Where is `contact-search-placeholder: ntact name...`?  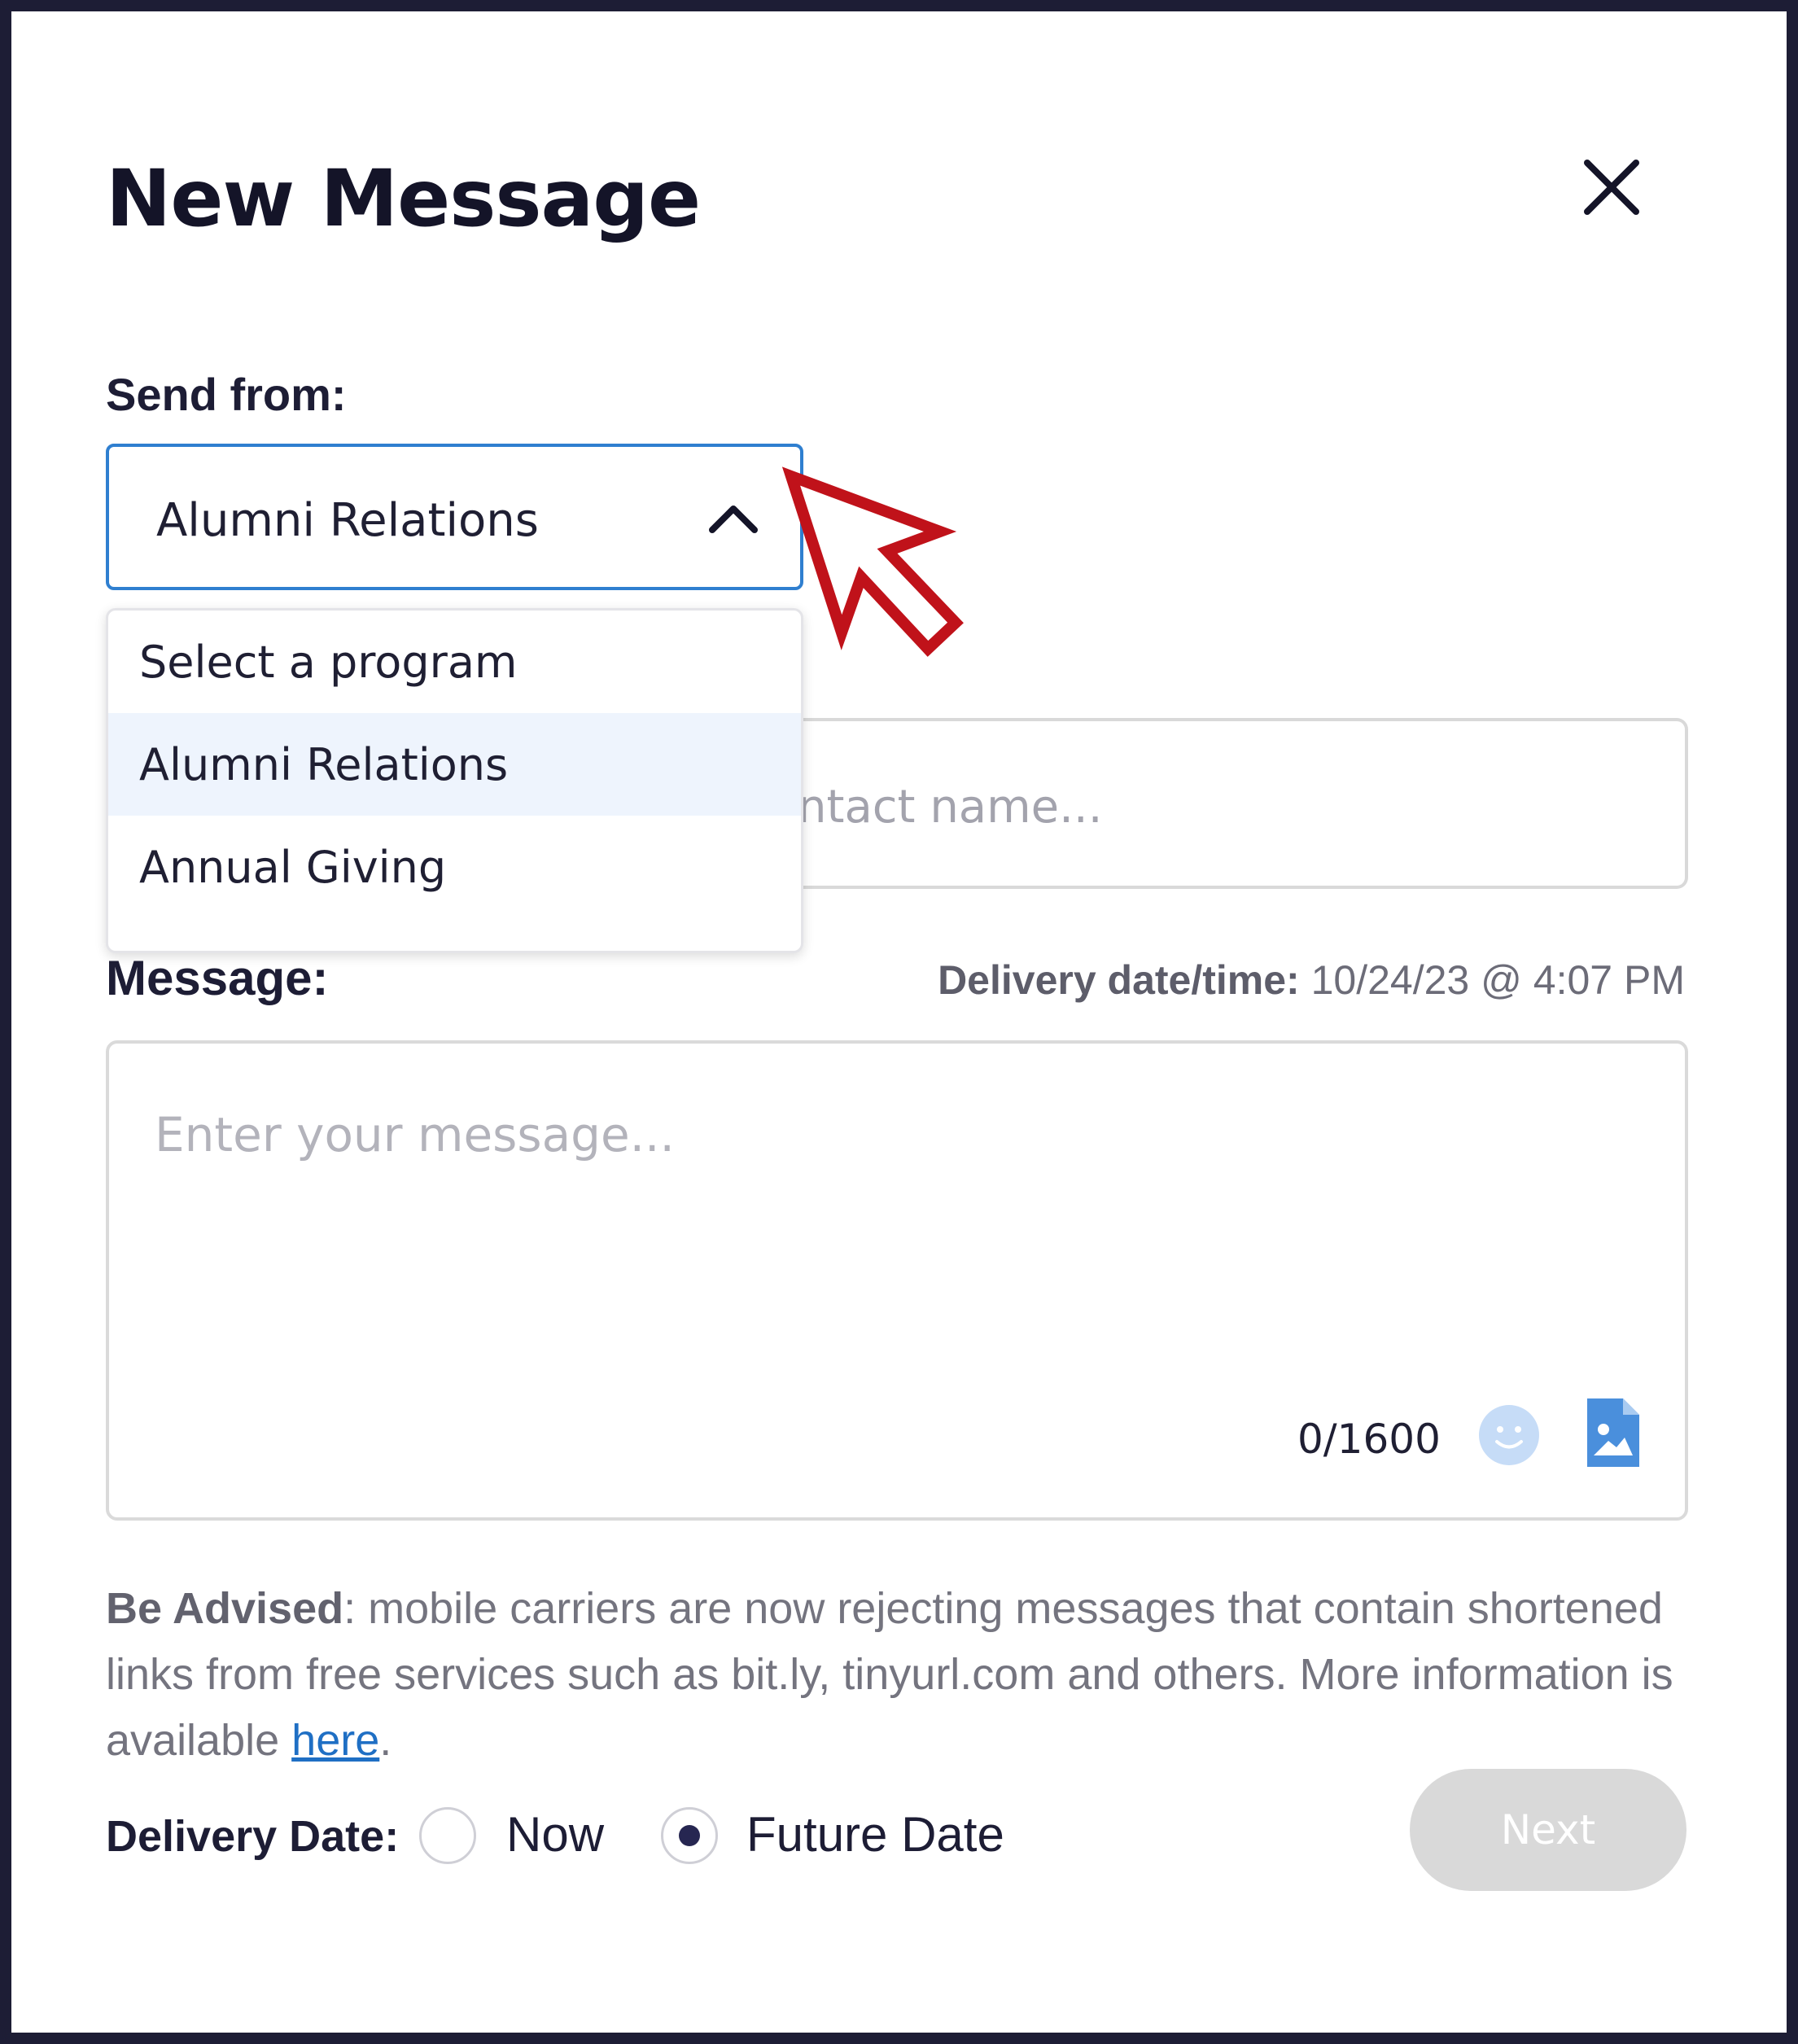
contact-search-placeholder: ntact name... is located at coordinates (951, 807).